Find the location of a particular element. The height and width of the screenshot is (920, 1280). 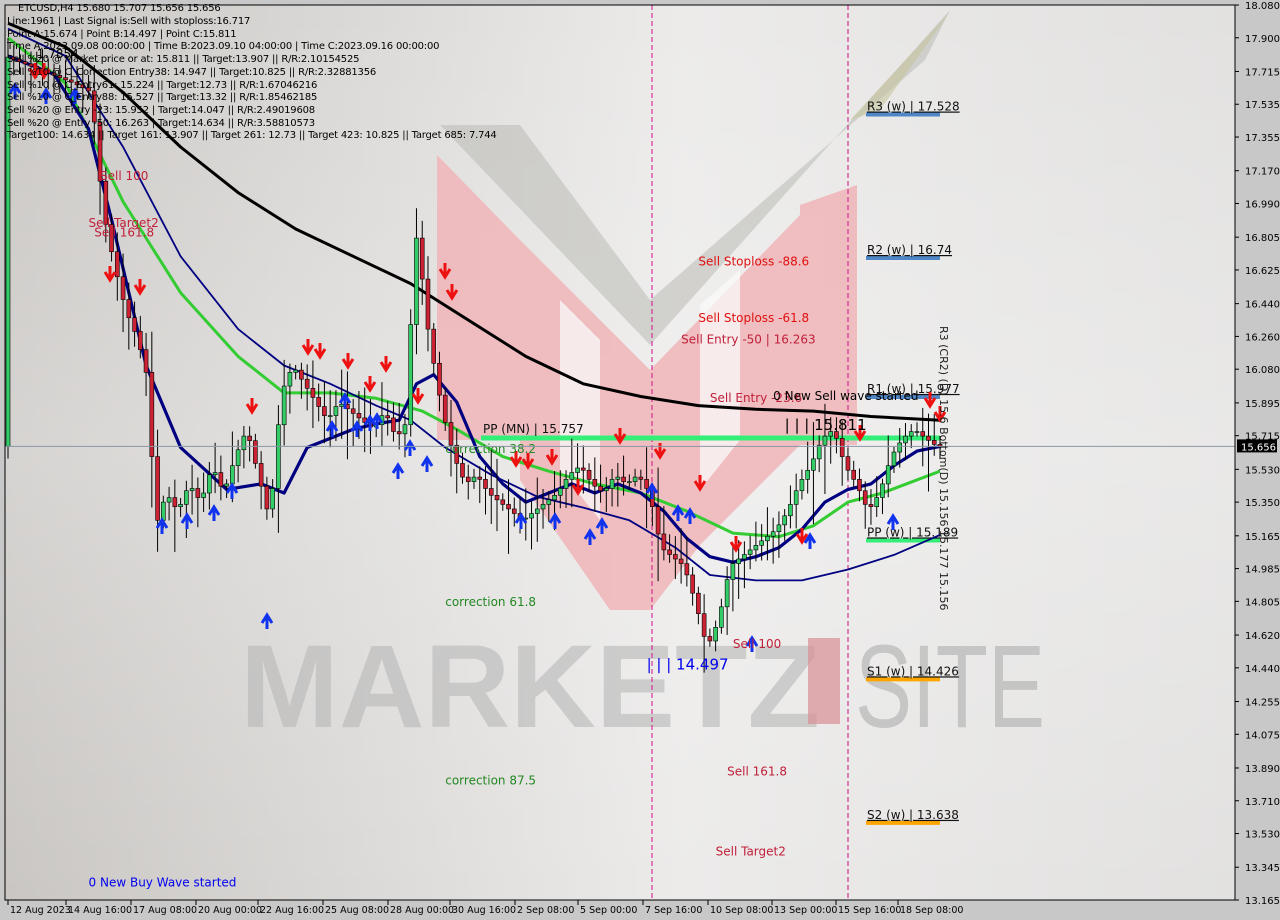

y-tick-label: 13.530 is located at coordinates (1262, 835).